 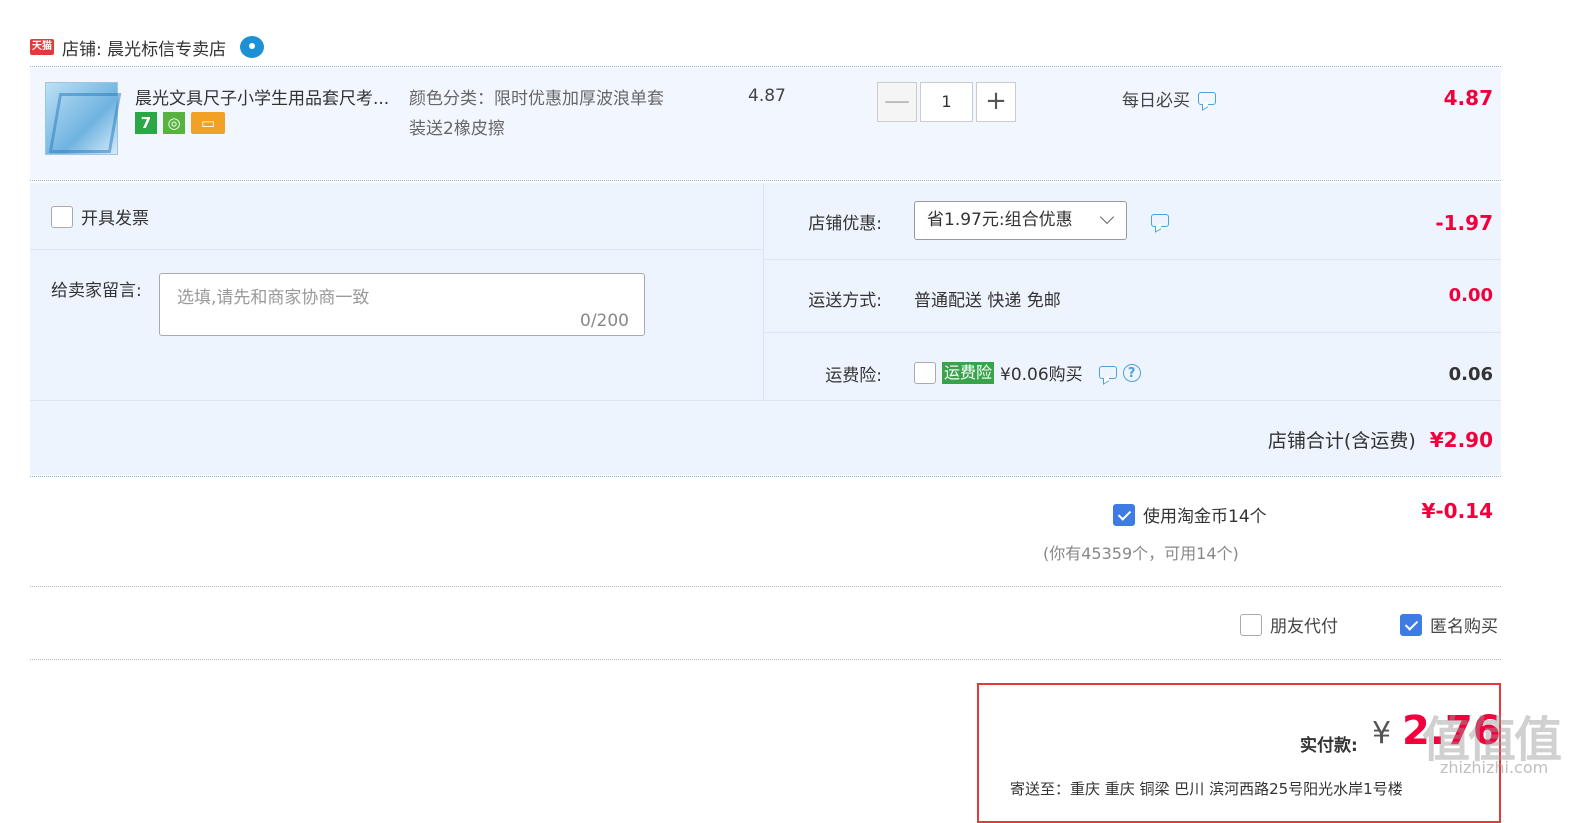 I want to click on insurance-checkbox, so click(x=925, y=372).